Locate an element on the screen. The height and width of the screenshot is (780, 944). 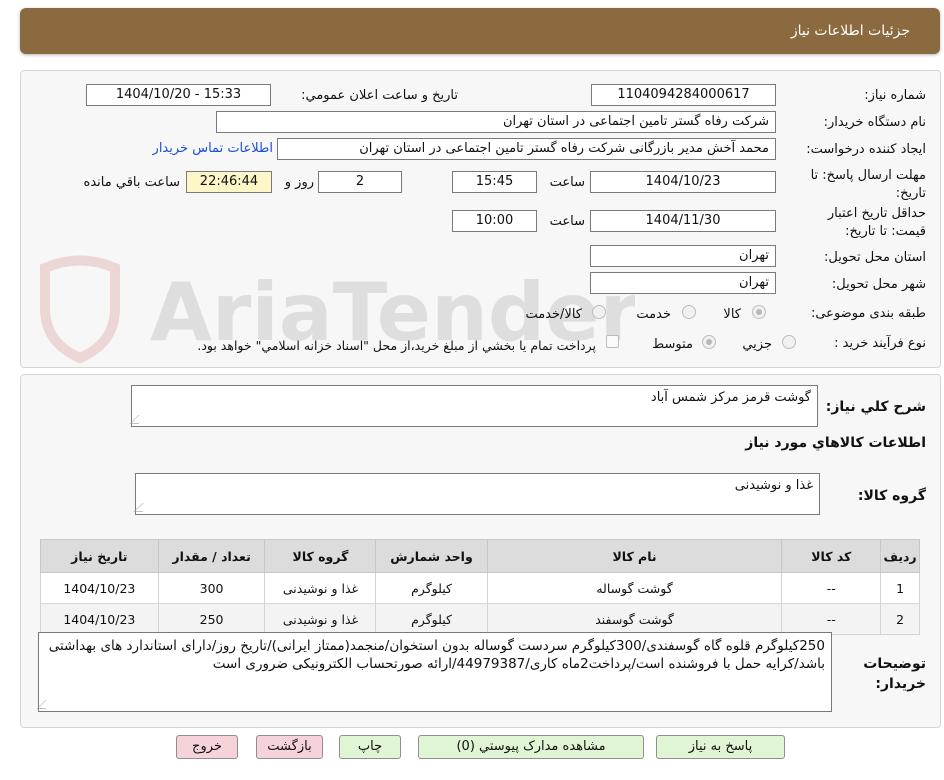
cell-item-name: گوشت گوسفند is located at coordinates (634, 619).